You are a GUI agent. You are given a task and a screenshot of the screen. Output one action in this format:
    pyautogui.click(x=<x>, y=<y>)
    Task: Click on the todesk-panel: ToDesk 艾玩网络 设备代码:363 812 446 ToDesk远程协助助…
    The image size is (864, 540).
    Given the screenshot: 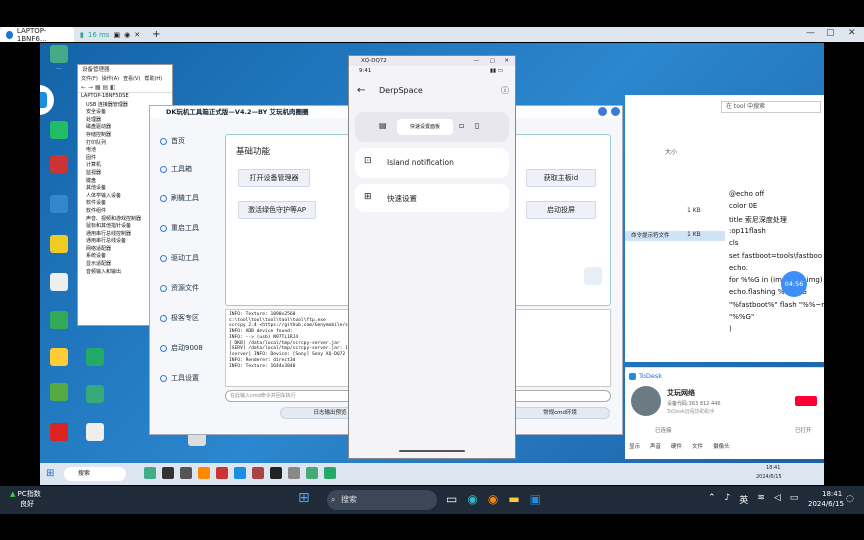 What is the action you would take?
    pyautogui.click(x=724, y=413)
    